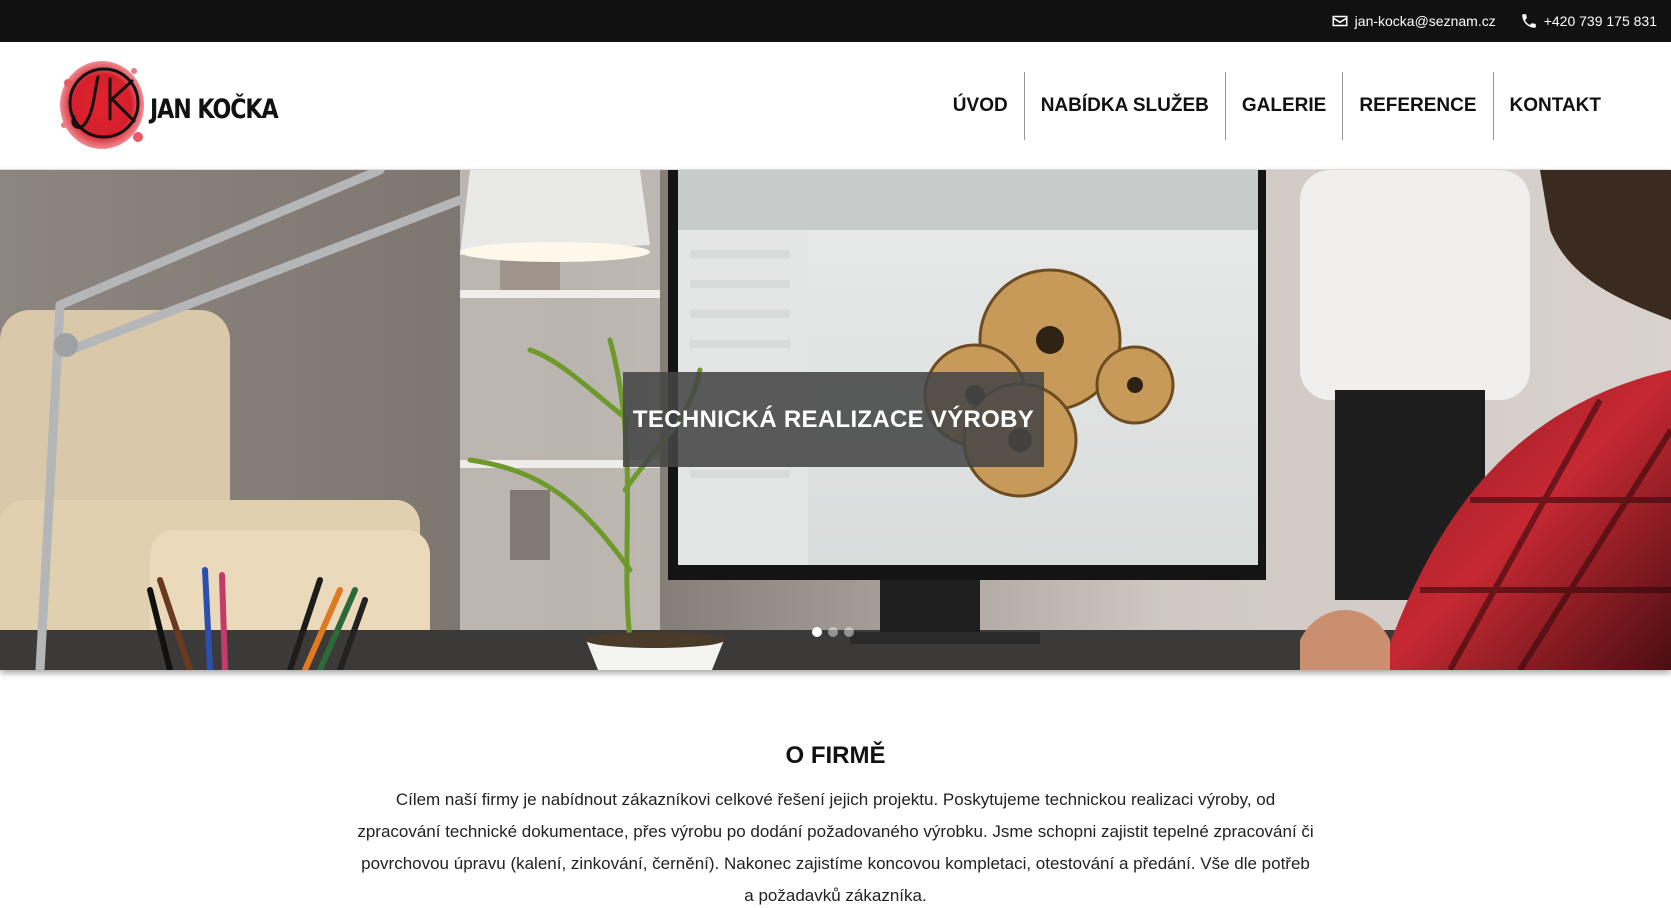 The height and width of the screenshot is (908, 1671). Describe the element at coordinates (214, 109) in the screenshot. I see `logo-text: JAN KOČKA` at that location.